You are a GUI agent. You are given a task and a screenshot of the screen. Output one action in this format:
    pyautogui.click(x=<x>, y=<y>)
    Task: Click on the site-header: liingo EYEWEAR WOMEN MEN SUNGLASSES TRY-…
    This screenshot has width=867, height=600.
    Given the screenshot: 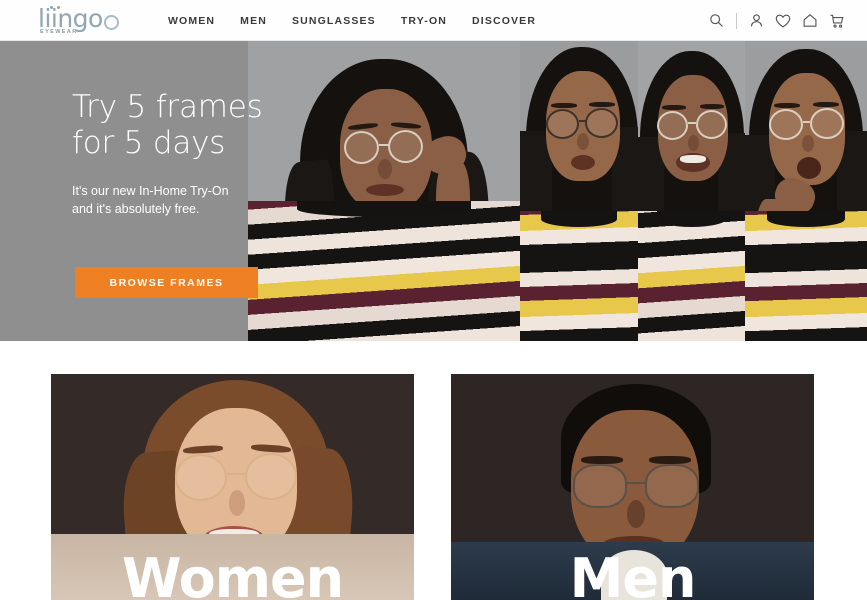 What is the action you would take?
    pyautogui.click(x=433, y=20)
    